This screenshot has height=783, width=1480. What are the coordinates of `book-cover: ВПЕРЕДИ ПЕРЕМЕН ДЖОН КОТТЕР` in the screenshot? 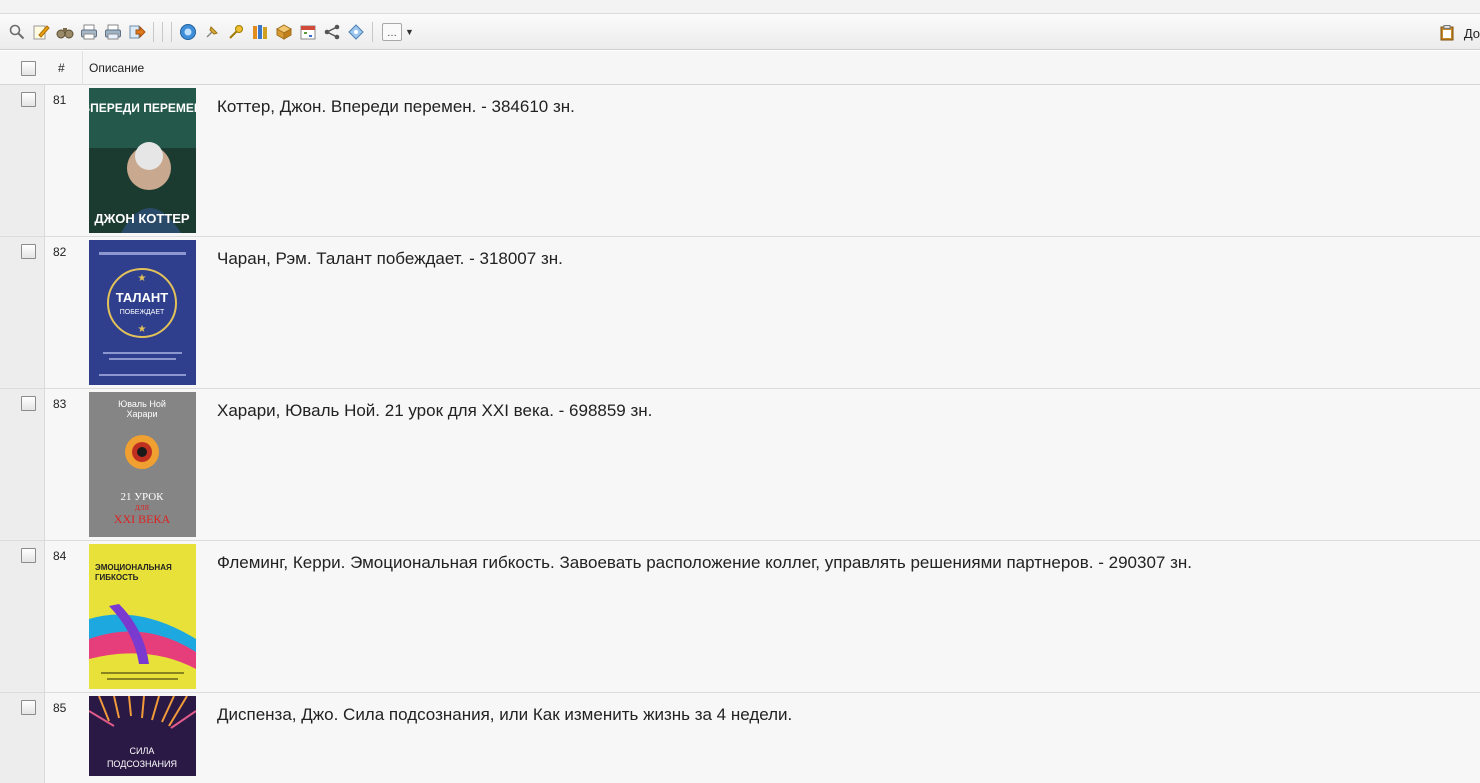 It's located at (142, 160).